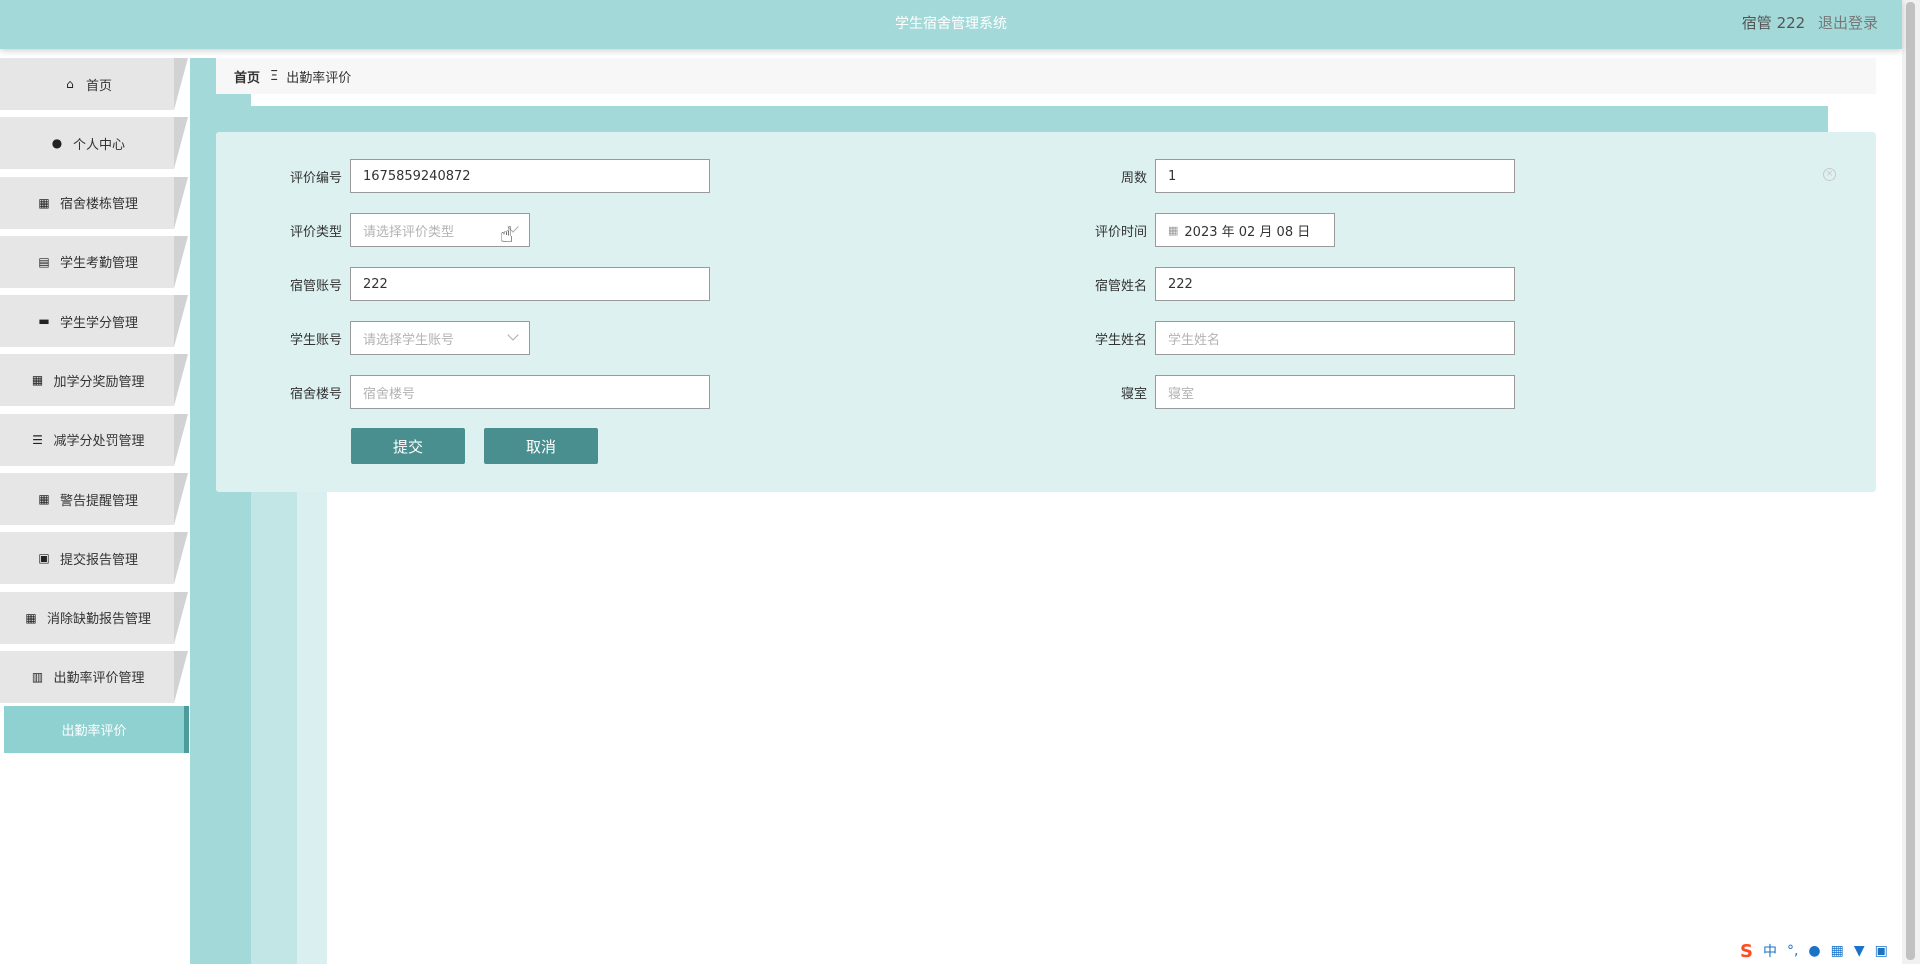  What do you see at coordinates (541, 446) in the screenshot?
I see `cancel-button: 取消` at bounding box center [541, 446].